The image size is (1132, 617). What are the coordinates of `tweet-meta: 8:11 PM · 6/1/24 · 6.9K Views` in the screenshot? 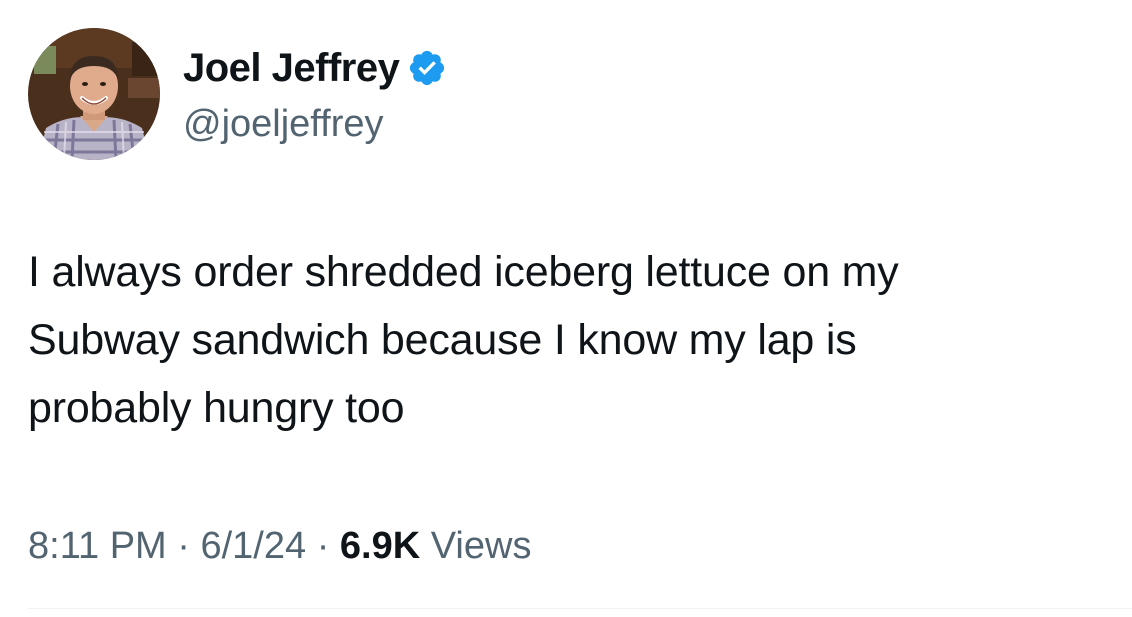 It's located at (279, 546).